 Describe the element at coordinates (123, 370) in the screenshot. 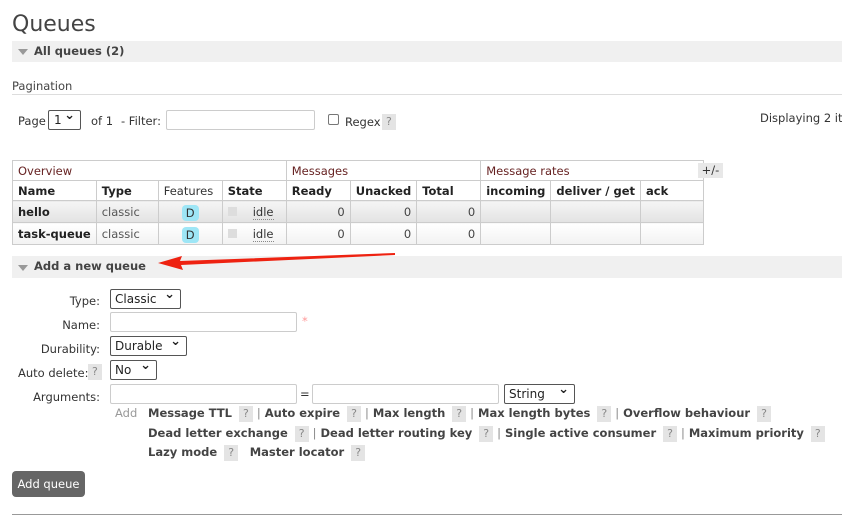

I see `auto-delete-value: No` at that location.